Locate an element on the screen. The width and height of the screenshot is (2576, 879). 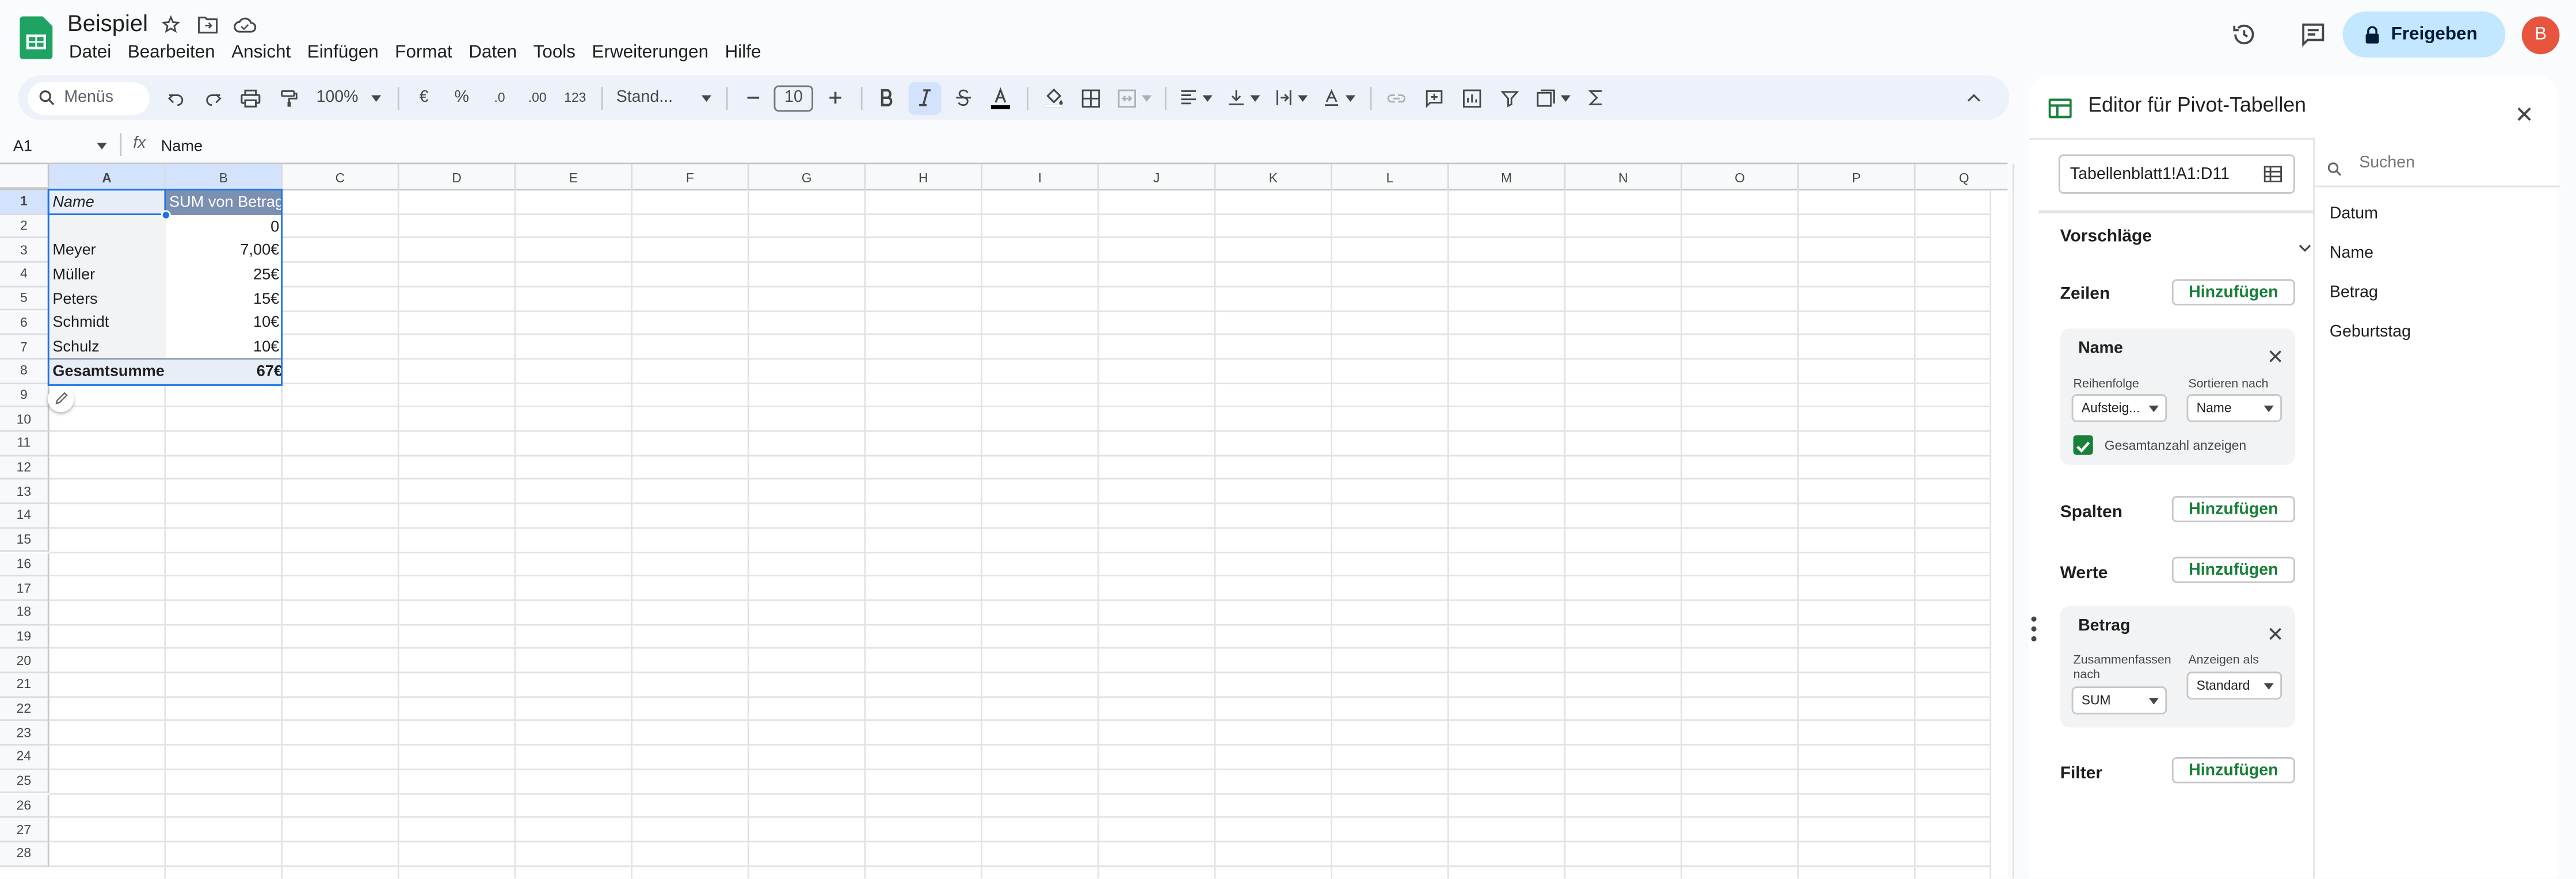
column-header: G is located at coordinates (807, 177).